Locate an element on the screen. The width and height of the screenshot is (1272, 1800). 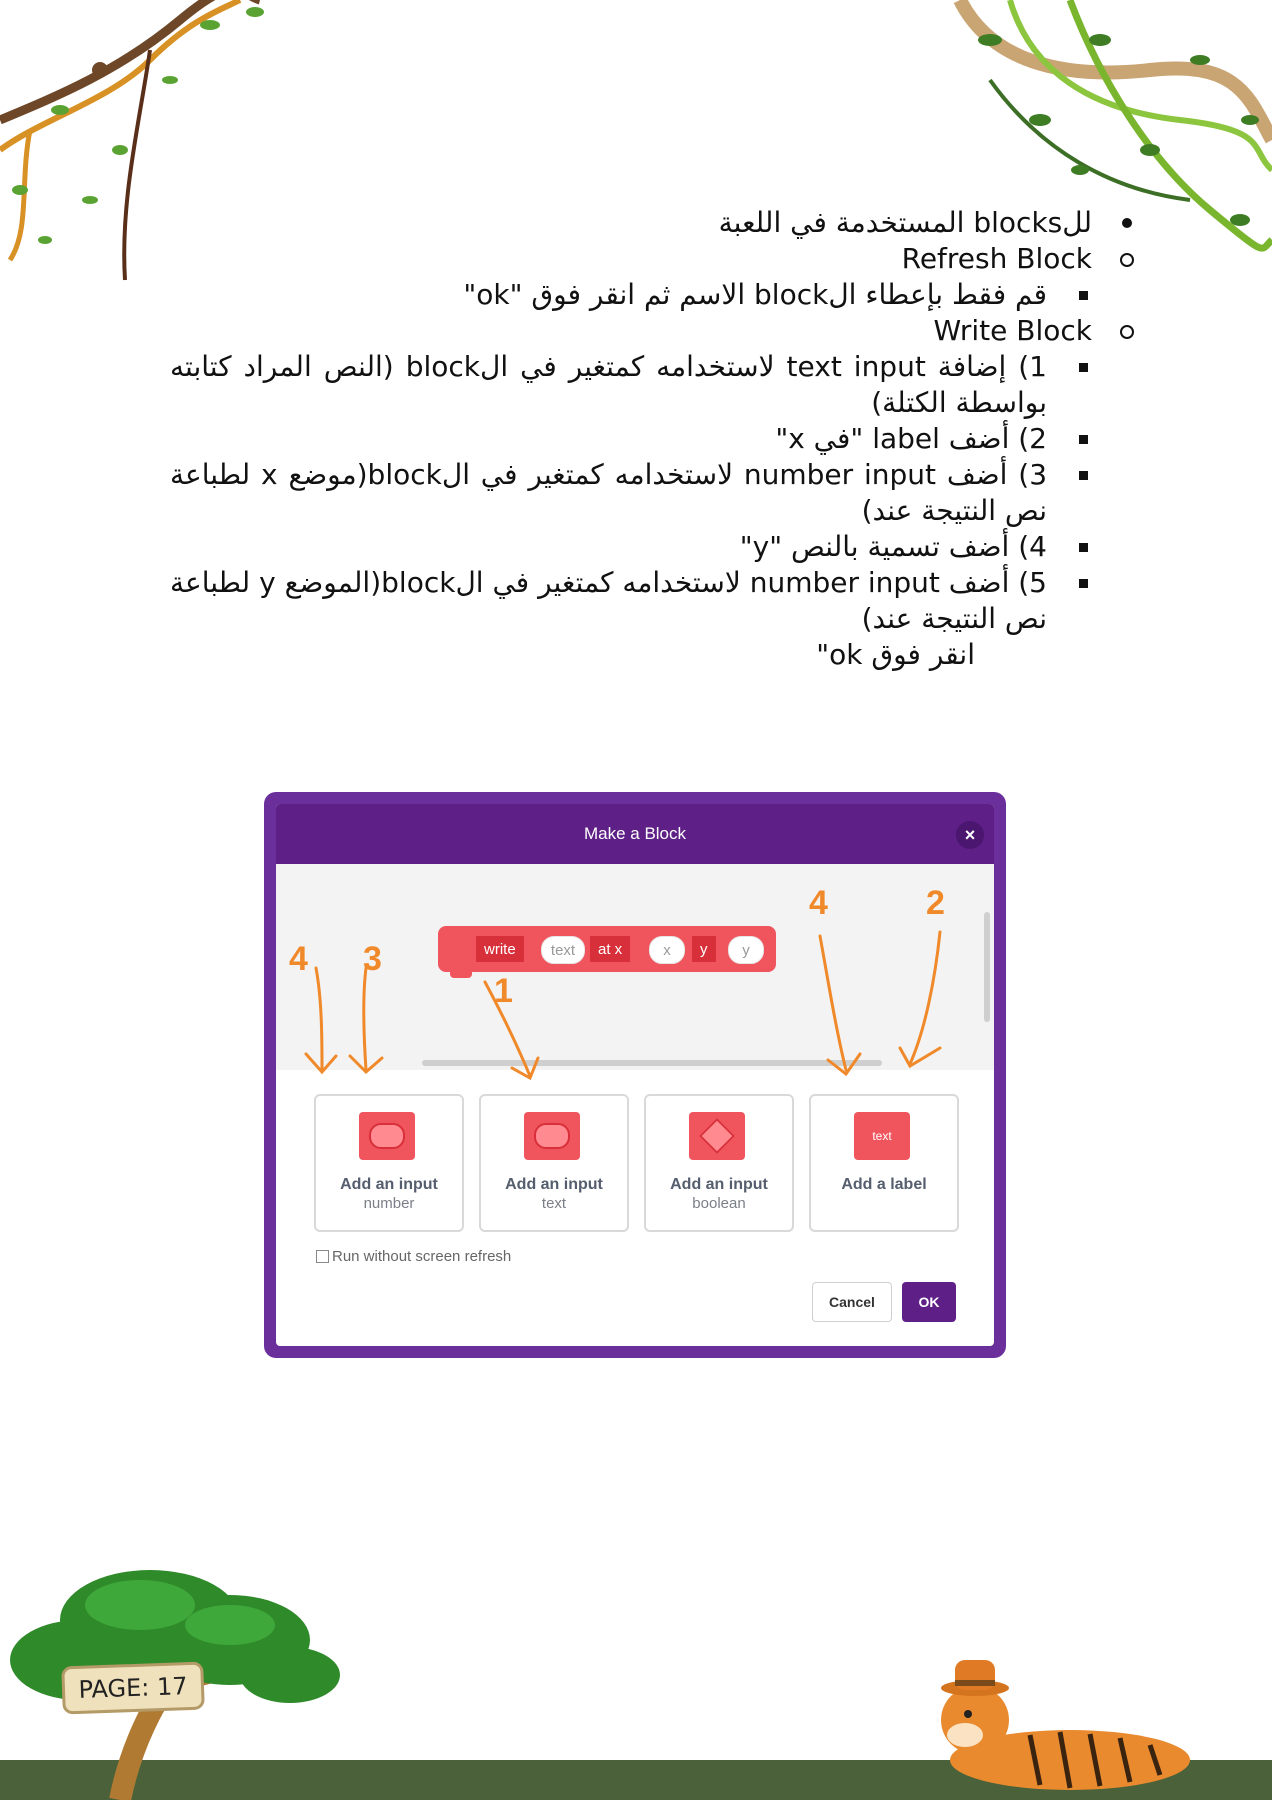
page-number: PAGE: 17 is located at coordinates (133, 1688).